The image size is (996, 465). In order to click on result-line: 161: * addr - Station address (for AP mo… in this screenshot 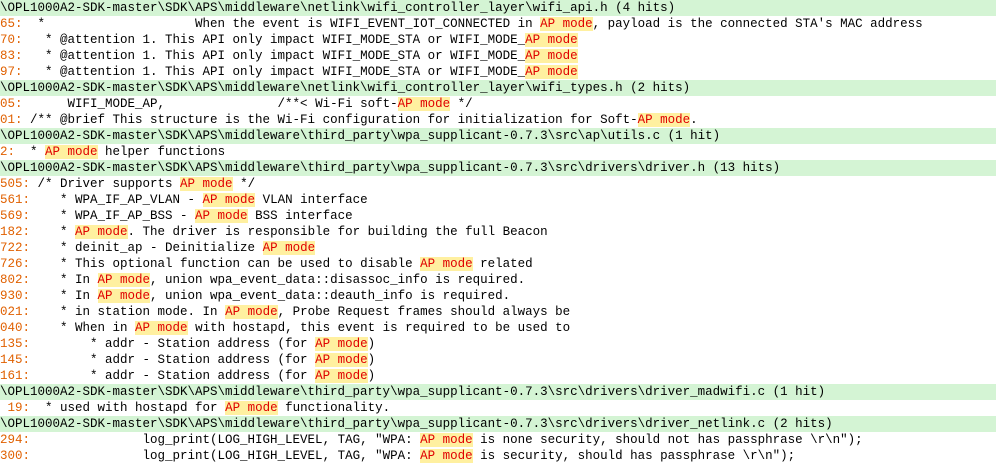, I will do `click(498, 376)`.